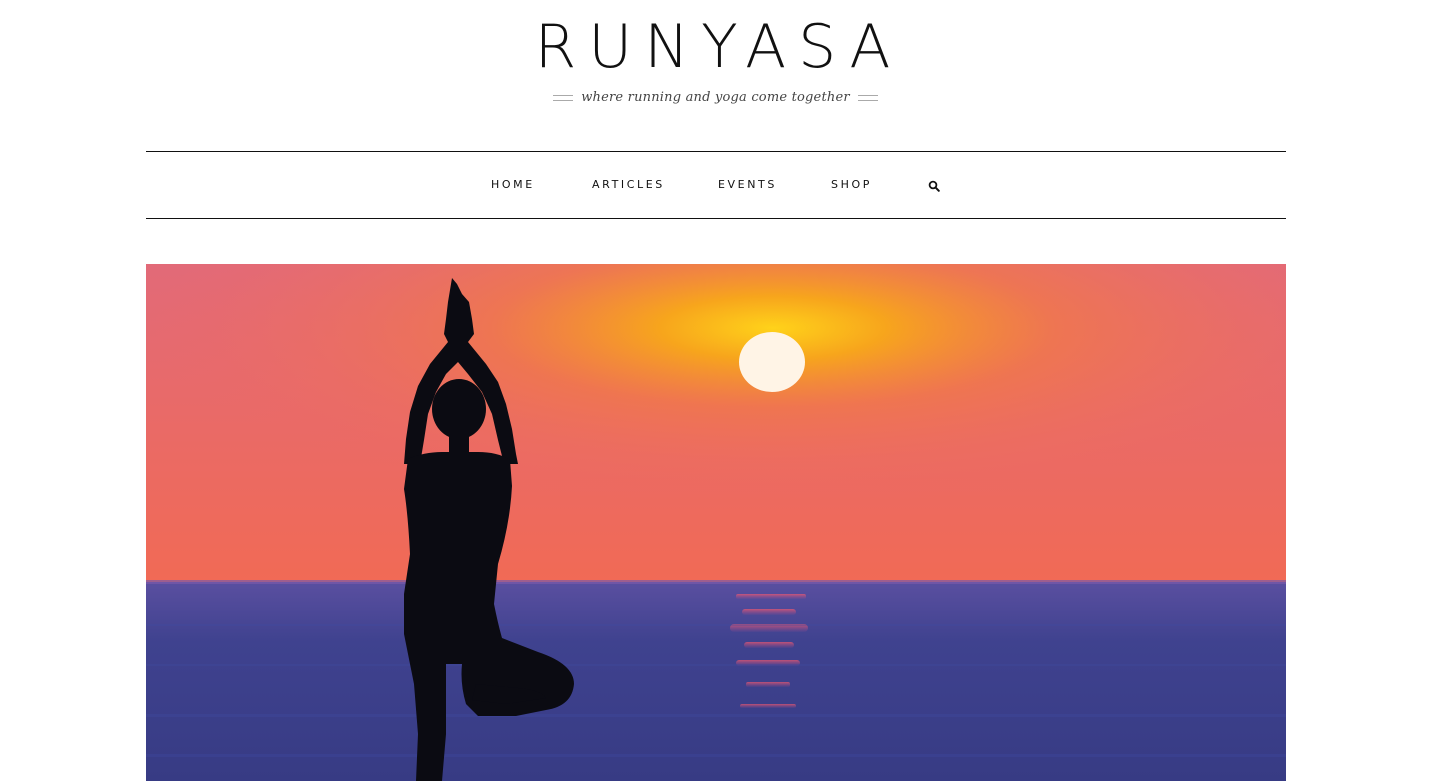  I want to click on nav-item-articles: ARTICLES, so click(628, 185).